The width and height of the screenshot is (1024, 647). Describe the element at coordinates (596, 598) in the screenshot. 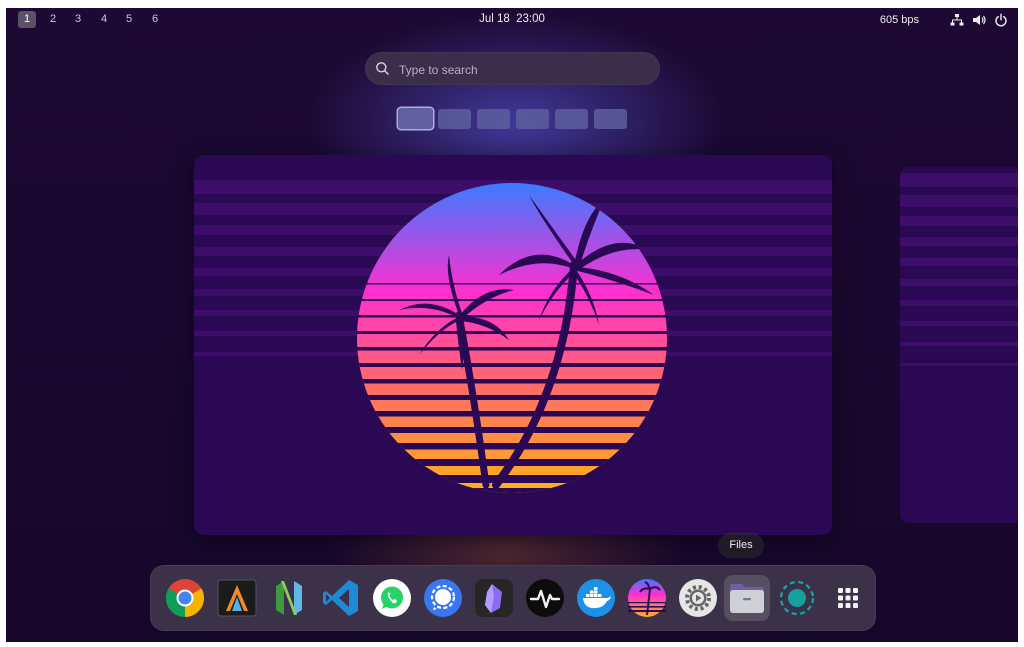

I see `docker-icon` at that location.